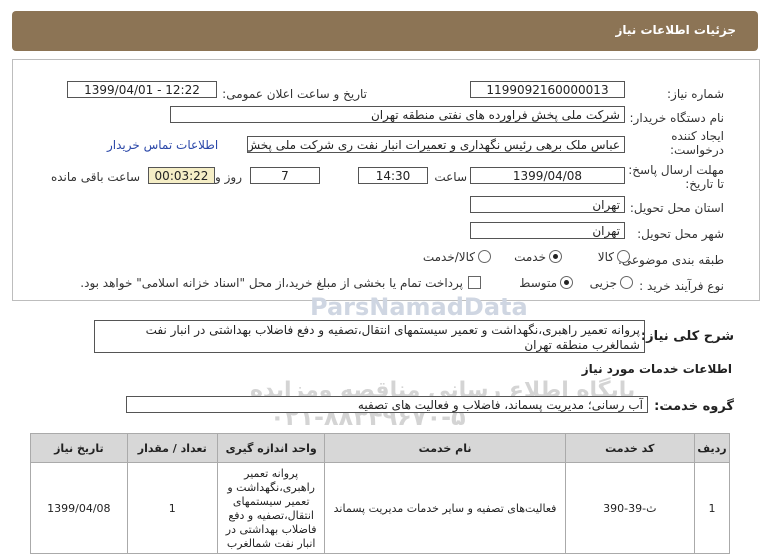 The width and height of the screenshot is (770, 554). I want to click on category-option-service: خدمت, so click(530, 257).